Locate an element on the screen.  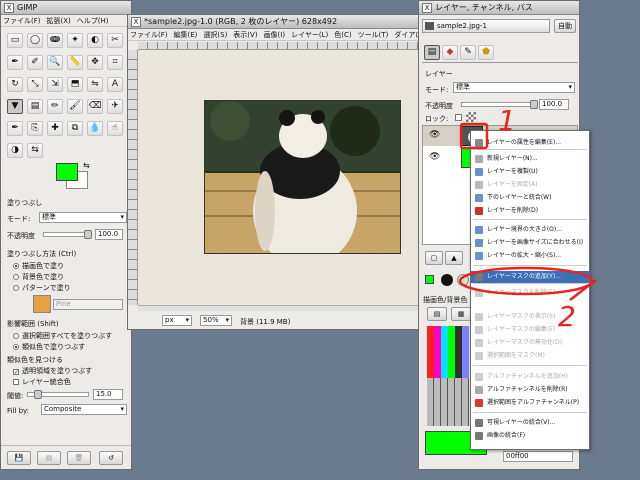
fill-by-select: Composite ▾ is located at coordinates (84, 409).